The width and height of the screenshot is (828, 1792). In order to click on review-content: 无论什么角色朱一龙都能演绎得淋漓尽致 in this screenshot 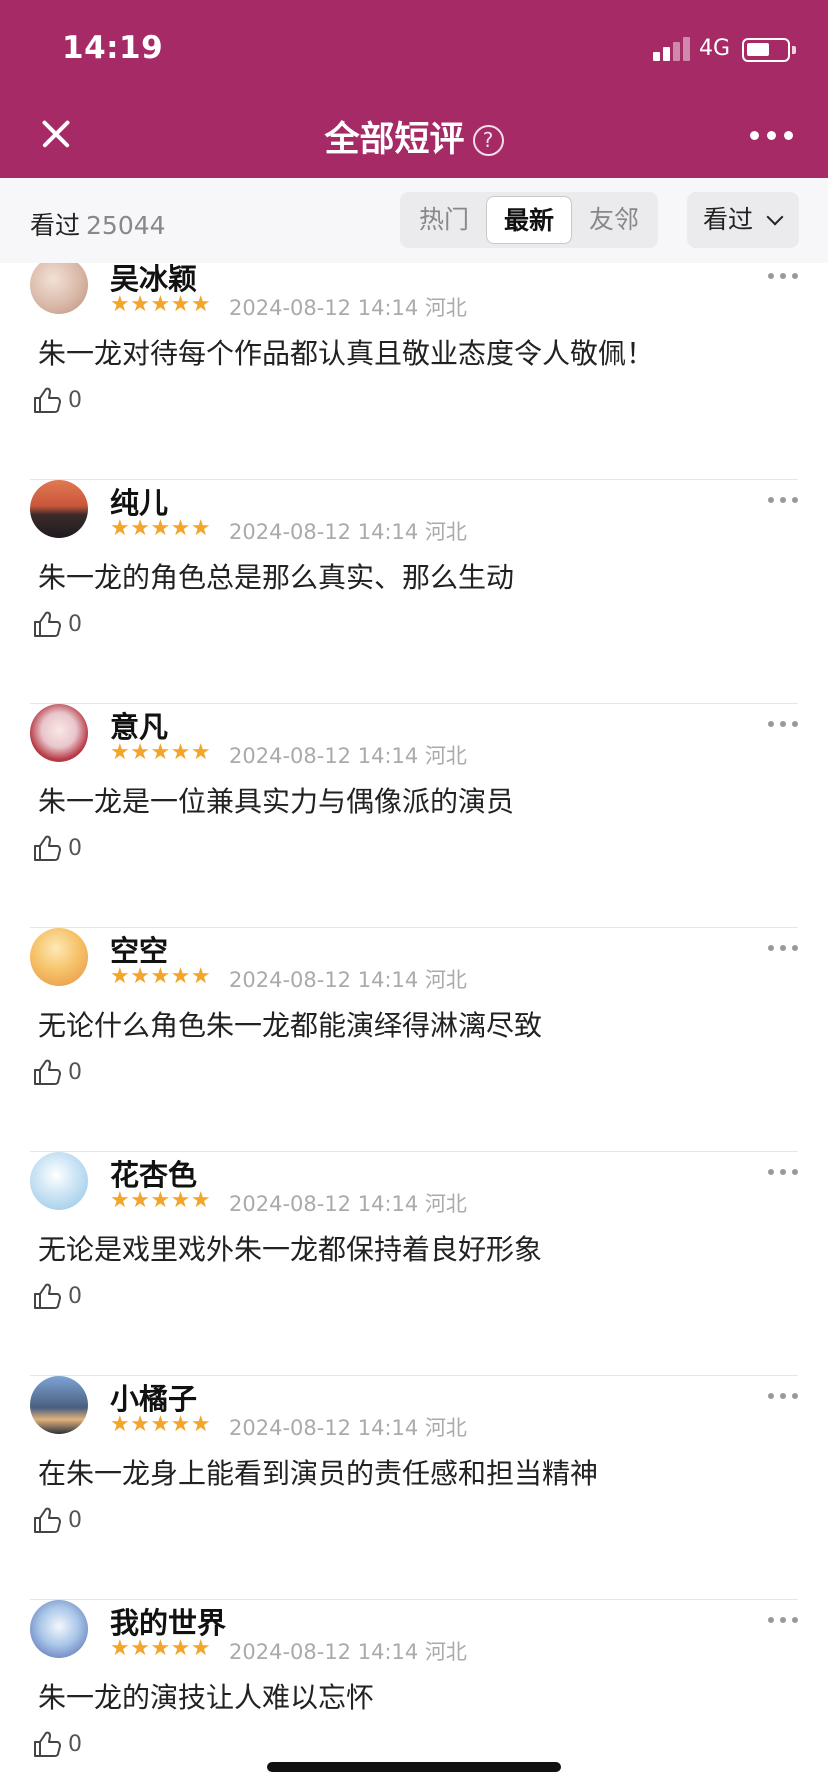, I will do `click(290, 1025)`.